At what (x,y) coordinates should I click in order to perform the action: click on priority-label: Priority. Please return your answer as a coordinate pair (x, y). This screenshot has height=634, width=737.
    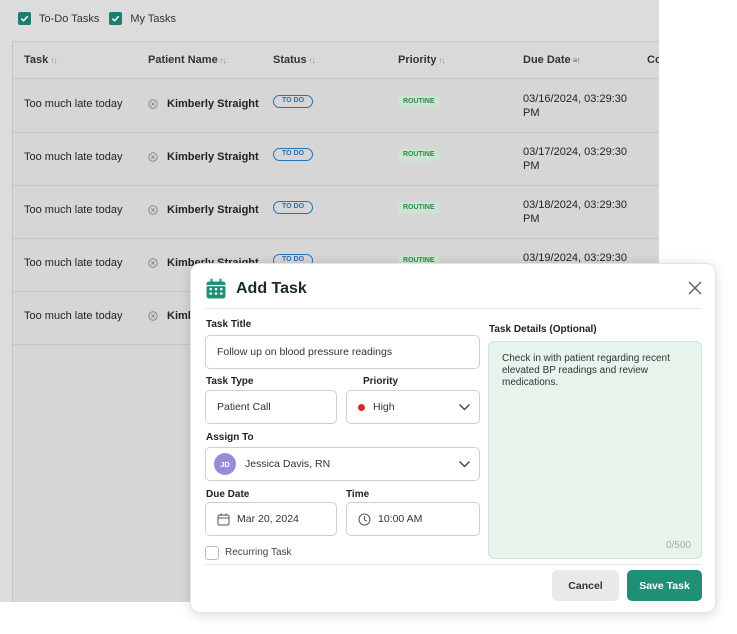
    Looking at the image, I should click on (381, 381).